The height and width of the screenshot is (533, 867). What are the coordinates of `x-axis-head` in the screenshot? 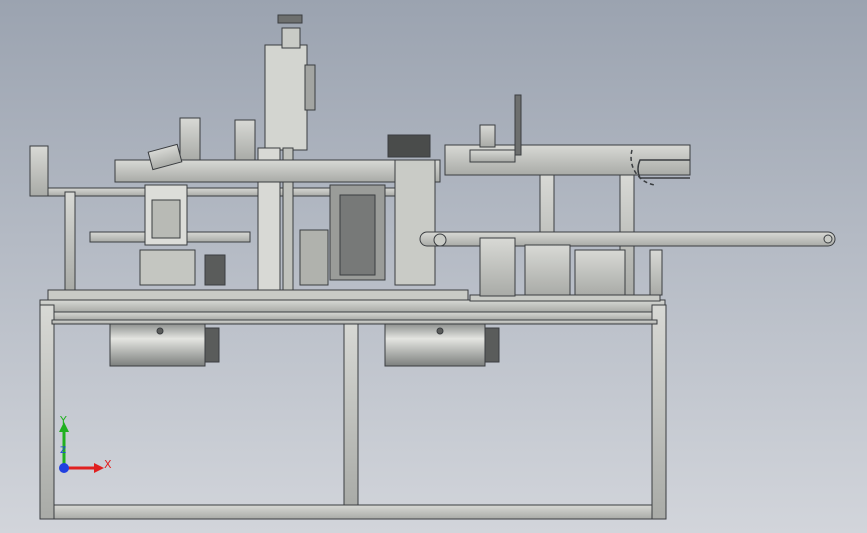 It's located at (99, 468).